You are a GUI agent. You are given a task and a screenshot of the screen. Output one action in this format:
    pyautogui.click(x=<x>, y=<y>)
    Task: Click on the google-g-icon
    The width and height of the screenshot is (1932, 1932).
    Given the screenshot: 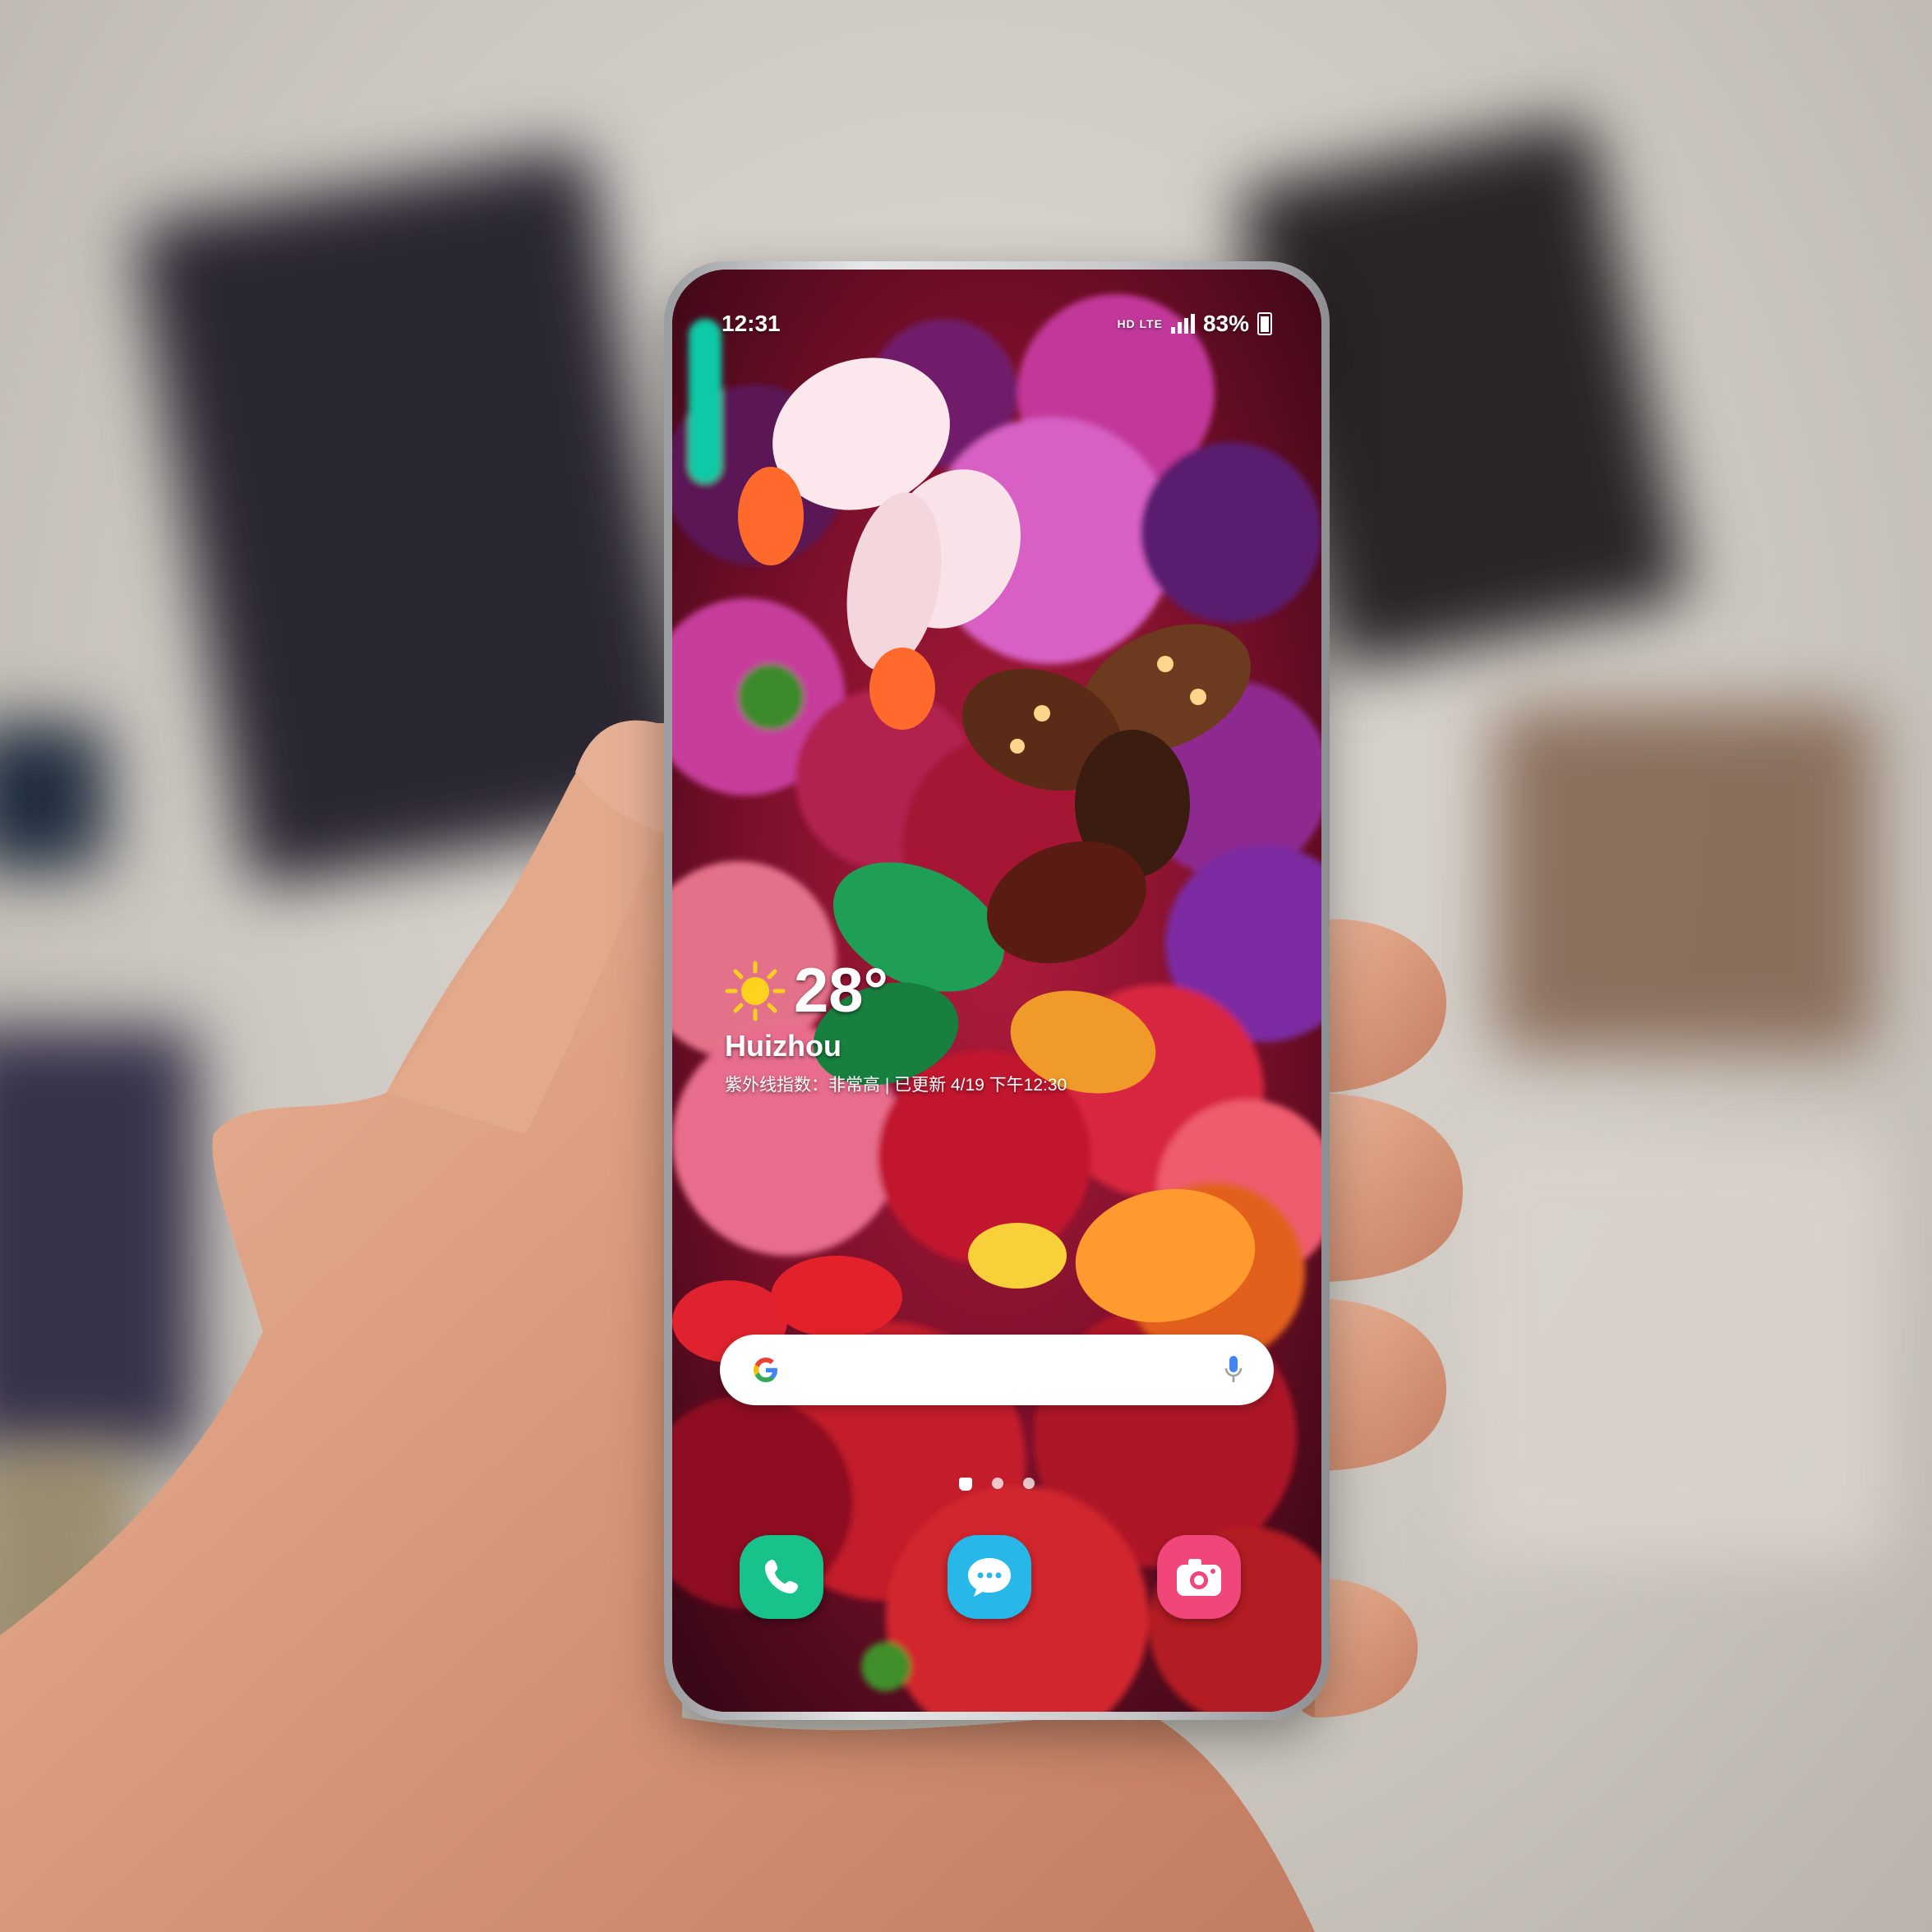 What is the action you would take?
    pyautogui.click(x=765, y=1370)
    